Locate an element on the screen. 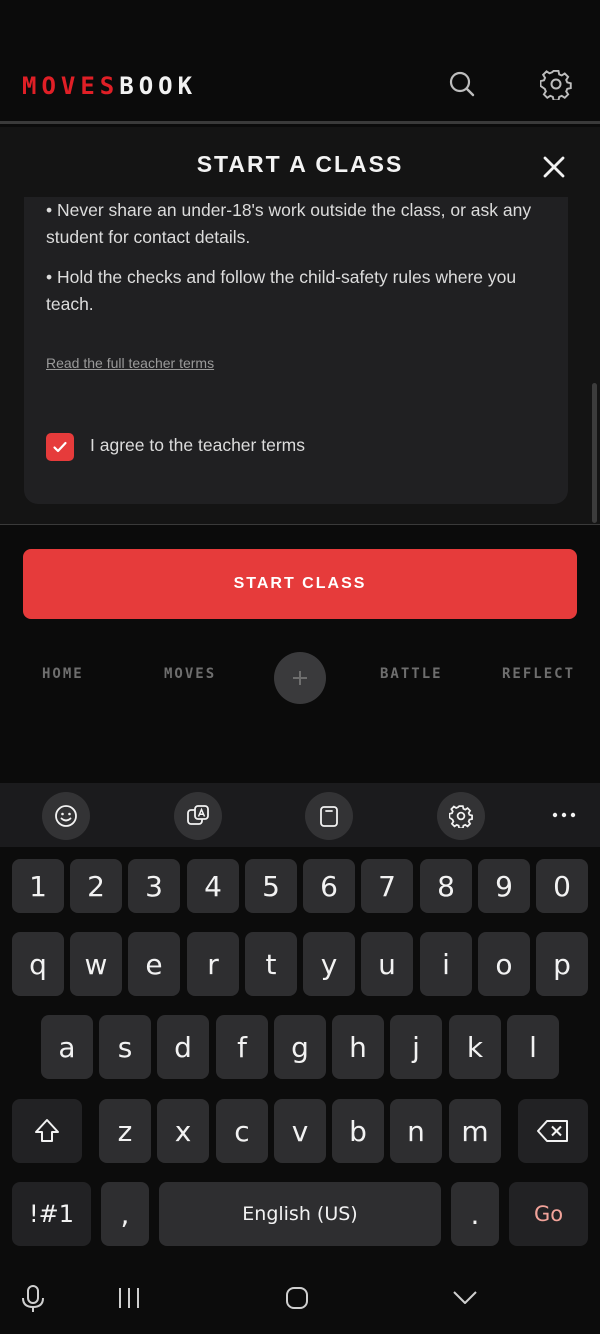  recents-icon is located at coordinates (129, 1300).